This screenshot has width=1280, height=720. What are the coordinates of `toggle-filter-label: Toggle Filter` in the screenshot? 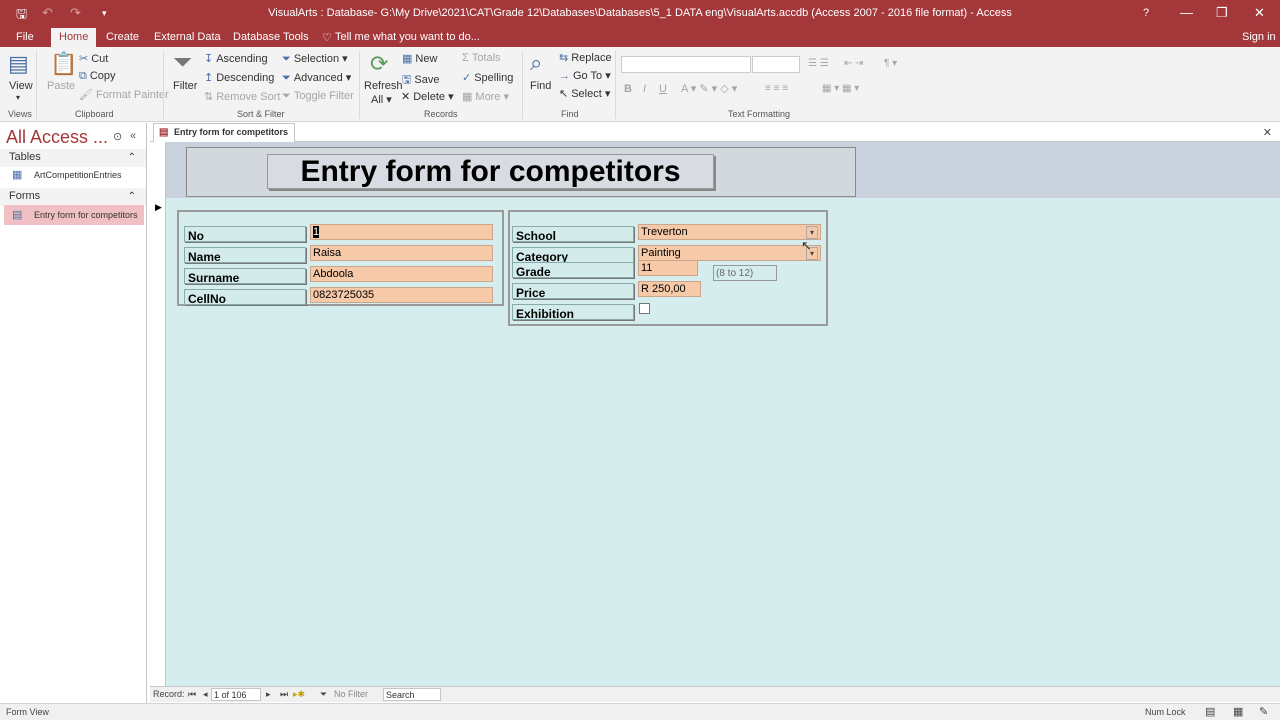 It's located at (323, 96).